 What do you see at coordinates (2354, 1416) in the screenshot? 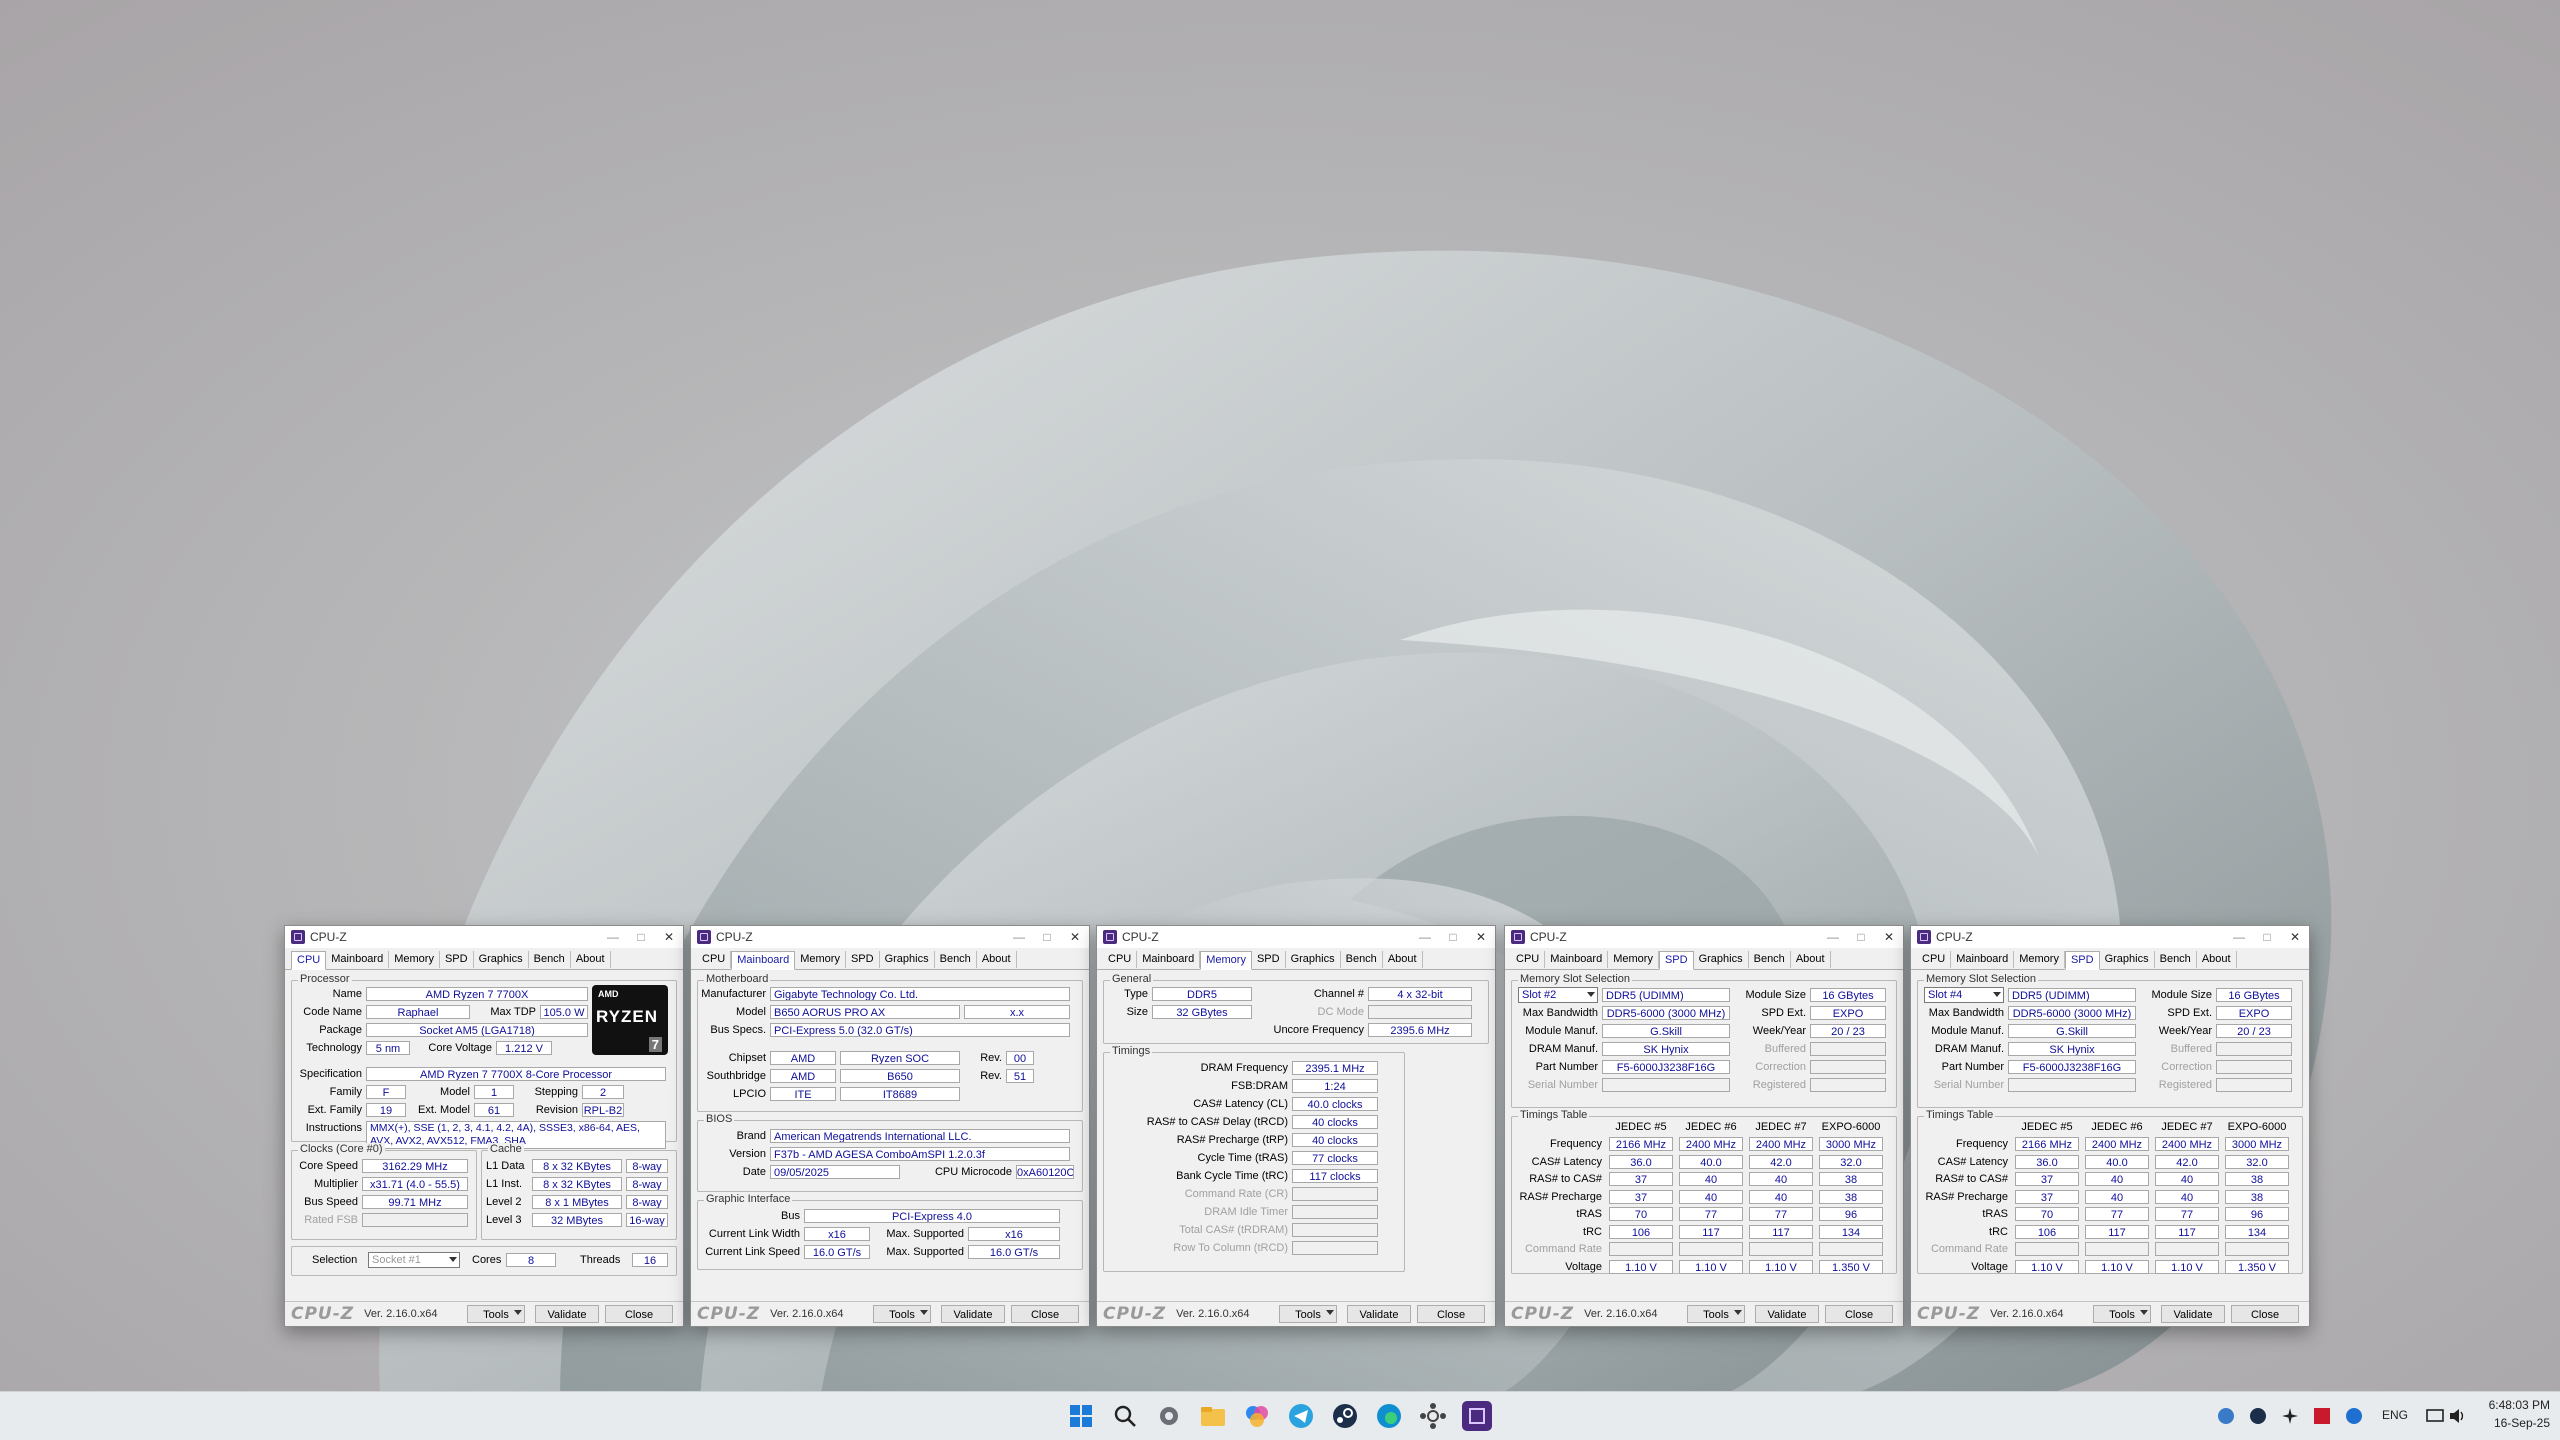
I see `security-tray-icon` at bounding box center [2354, 1416].